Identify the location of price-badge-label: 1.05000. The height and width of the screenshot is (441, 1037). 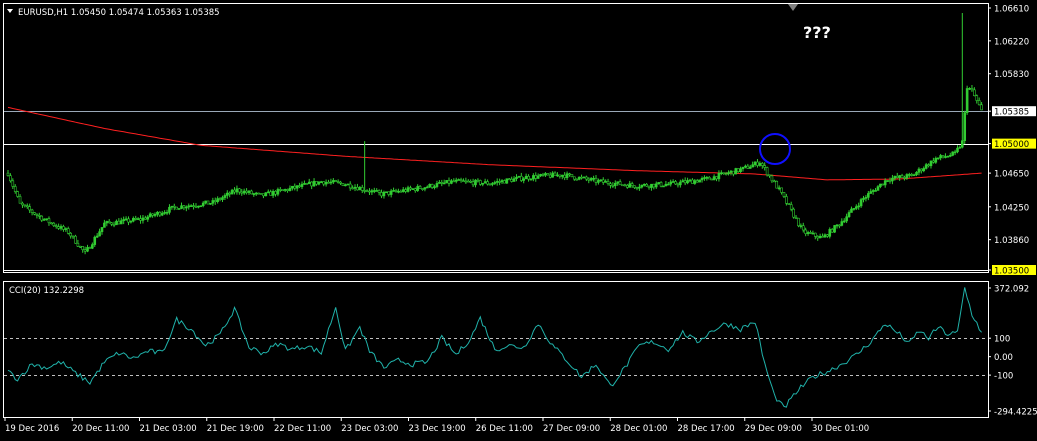
(1011, 145).